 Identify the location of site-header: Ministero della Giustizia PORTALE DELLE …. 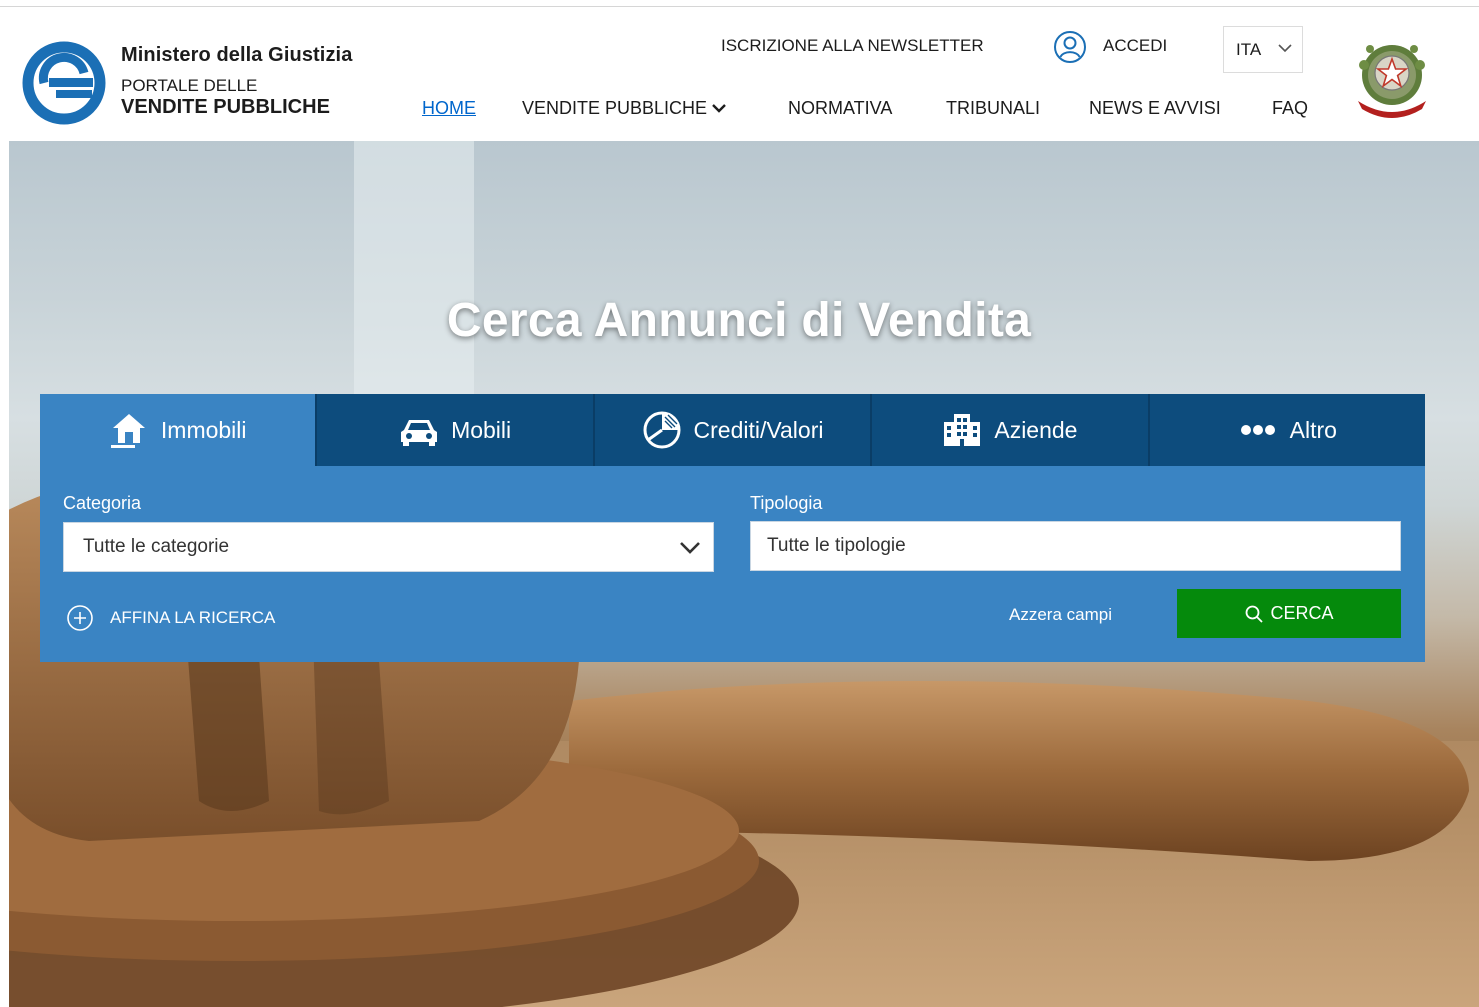
(739, 74).